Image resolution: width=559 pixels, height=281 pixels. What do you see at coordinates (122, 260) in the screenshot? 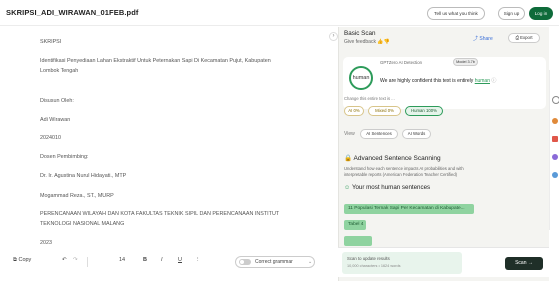
I see `font-size: 14` at bounding box center [122, 260].